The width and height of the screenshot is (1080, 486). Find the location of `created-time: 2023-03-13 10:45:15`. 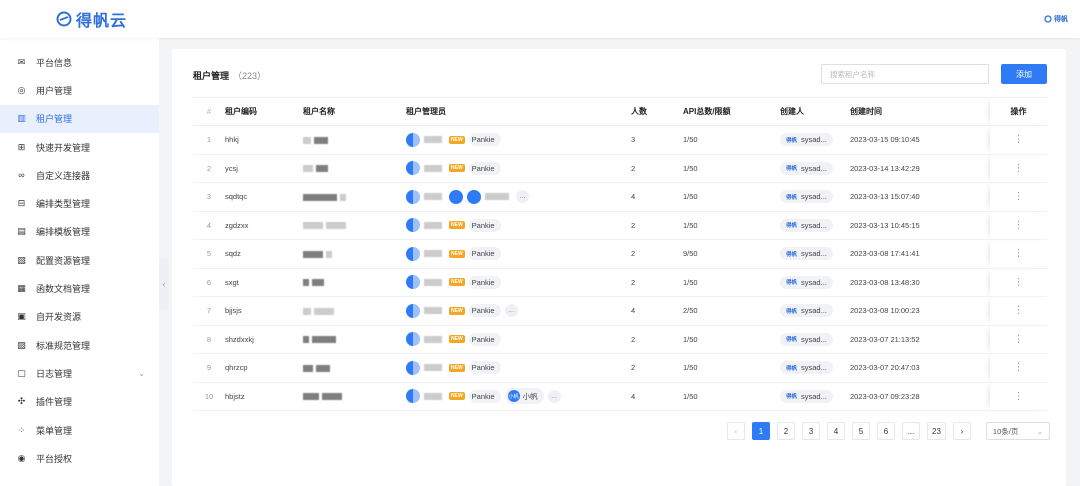

created-time: 2023-03-13 10:45:15 is located at coordinates (920, 225).